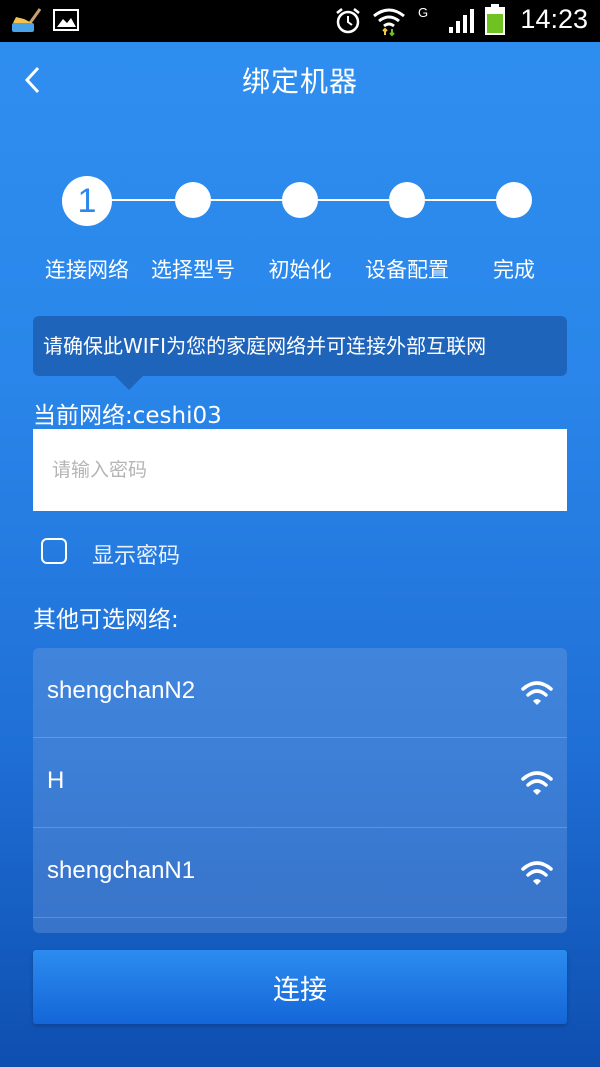  Describe the element at coordinates (407, 270) in the screenshot. I see `step-label-device-config: 设备配置` at that location.